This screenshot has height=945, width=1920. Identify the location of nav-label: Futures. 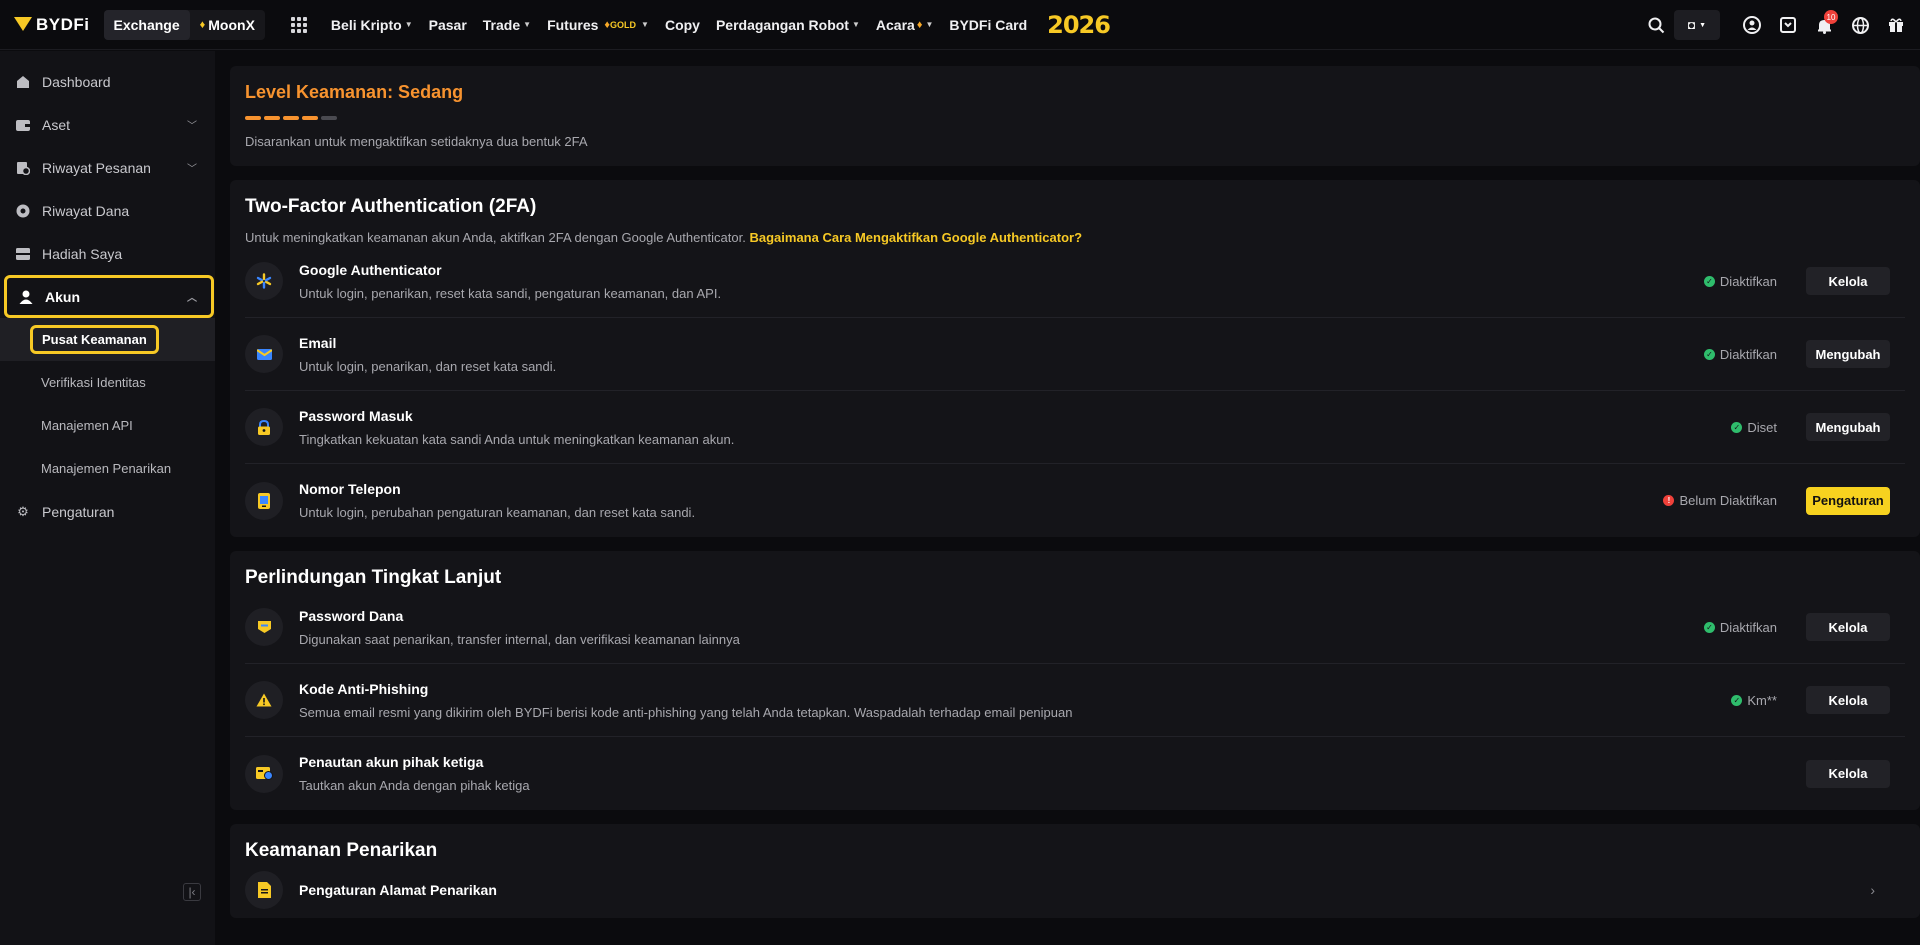
(573, 24).